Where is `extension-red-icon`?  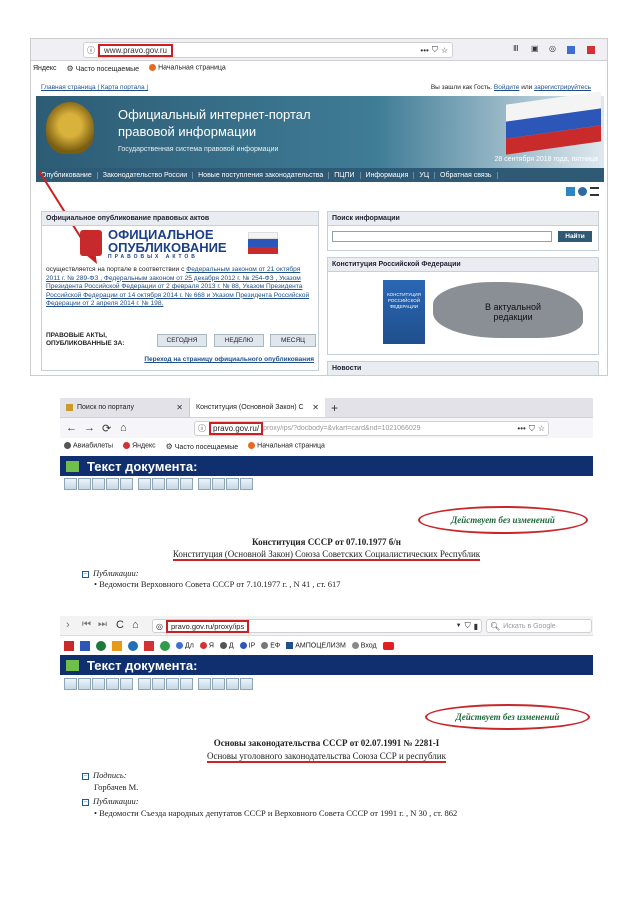
extension-red-icon is located at coordinates (591, 50).